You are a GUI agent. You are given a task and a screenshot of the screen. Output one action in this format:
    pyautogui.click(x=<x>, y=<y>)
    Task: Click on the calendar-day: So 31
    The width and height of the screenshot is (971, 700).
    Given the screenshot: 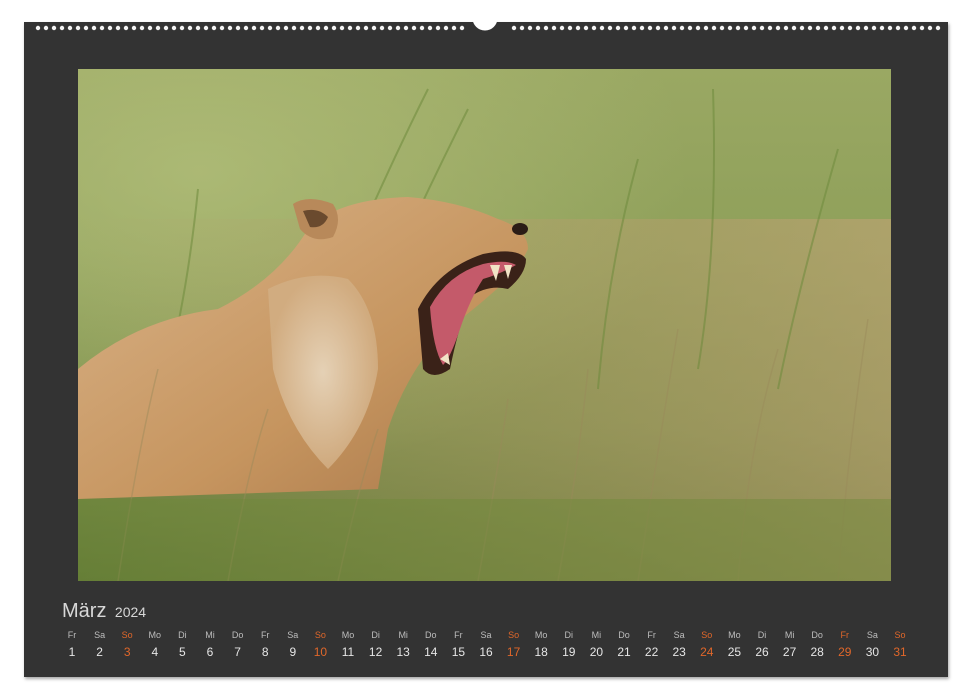 What is the action you would take?
    pyautogui.click(x=900, y=645)
    